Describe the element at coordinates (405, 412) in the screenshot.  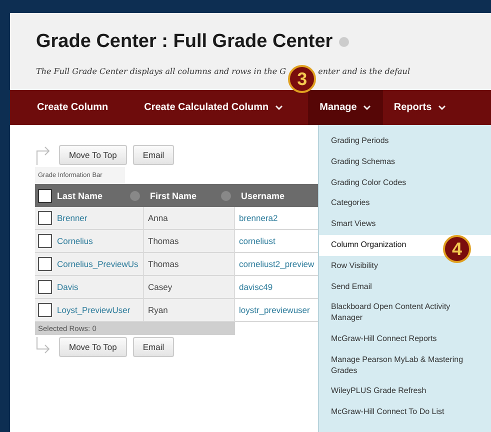
I see `menu-item: McGraw-Hill Connect To Do List` at that location.